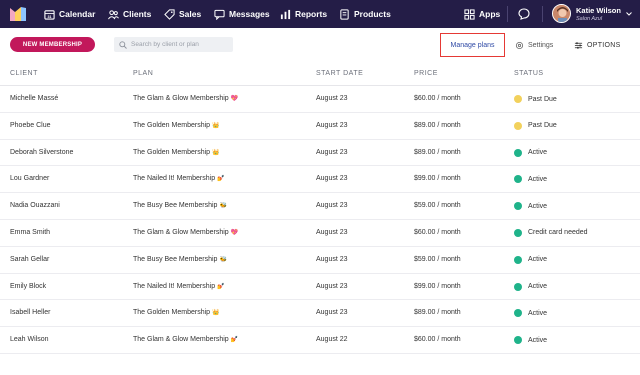 The height and width of the screenshot is (375, 640). I want to click on search-box, so click(173, 44).